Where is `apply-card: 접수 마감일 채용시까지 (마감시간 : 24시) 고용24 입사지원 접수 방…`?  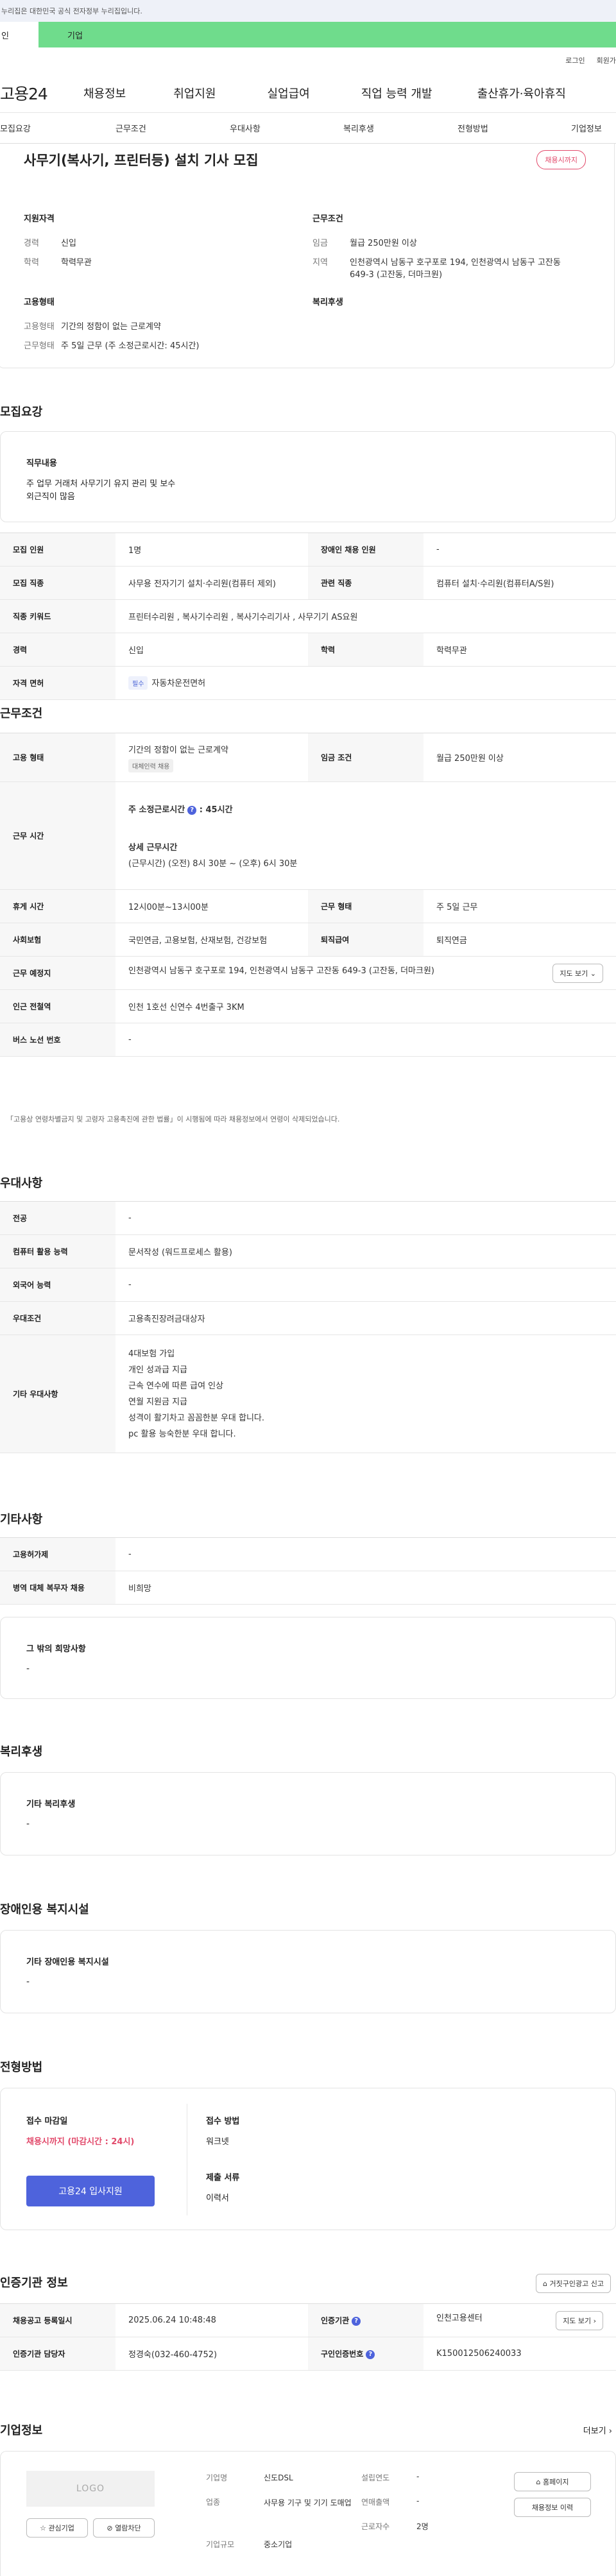 apply-card: 접수 마감일 채용시까지 (마감시간 : 24시) 고용24 입사지원 접수 방… is located at coordinates (308, 2159).